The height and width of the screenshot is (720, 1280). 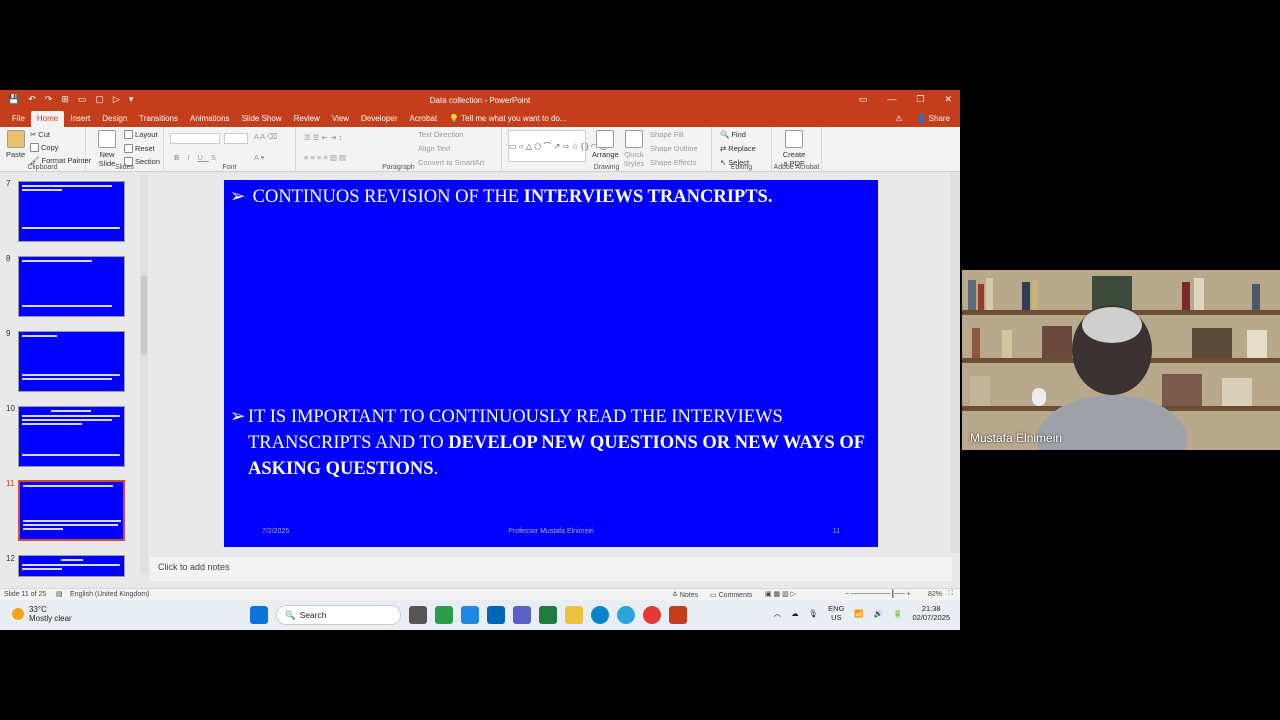 I want to click on paste-button: Paste, so click(x=15, y=144).